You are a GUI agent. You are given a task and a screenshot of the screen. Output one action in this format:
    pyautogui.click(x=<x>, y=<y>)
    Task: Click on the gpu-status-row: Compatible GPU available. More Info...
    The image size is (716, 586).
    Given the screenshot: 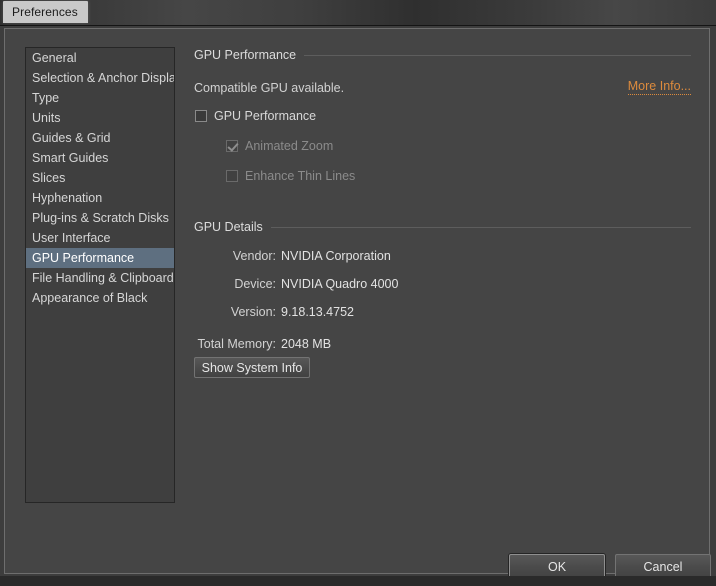 What is the action you would take?
    pyautogui.click(x=442, y=87)
    